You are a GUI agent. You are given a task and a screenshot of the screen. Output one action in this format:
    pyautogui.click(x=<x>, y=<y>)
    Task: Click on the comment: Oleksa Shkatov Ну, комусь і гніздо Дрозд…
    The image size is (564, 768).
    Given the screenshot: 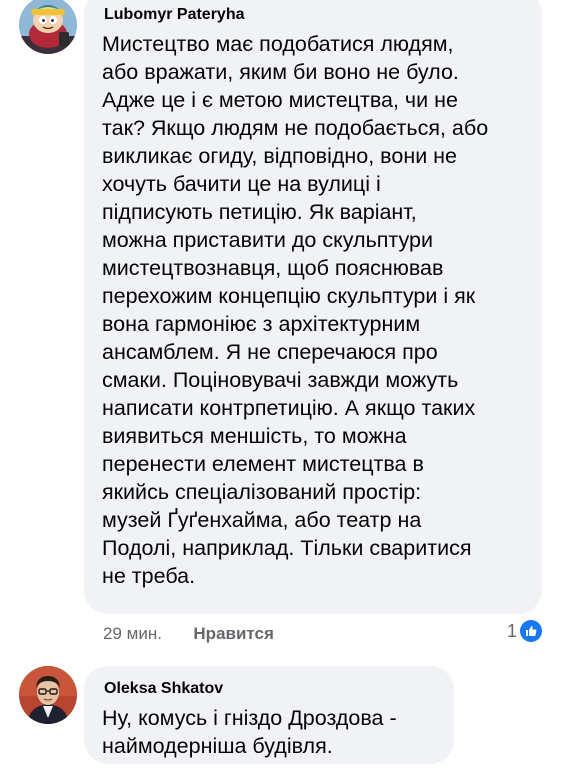 What is the action you would take?
    pyautogui.click(x=282, y=714)
    